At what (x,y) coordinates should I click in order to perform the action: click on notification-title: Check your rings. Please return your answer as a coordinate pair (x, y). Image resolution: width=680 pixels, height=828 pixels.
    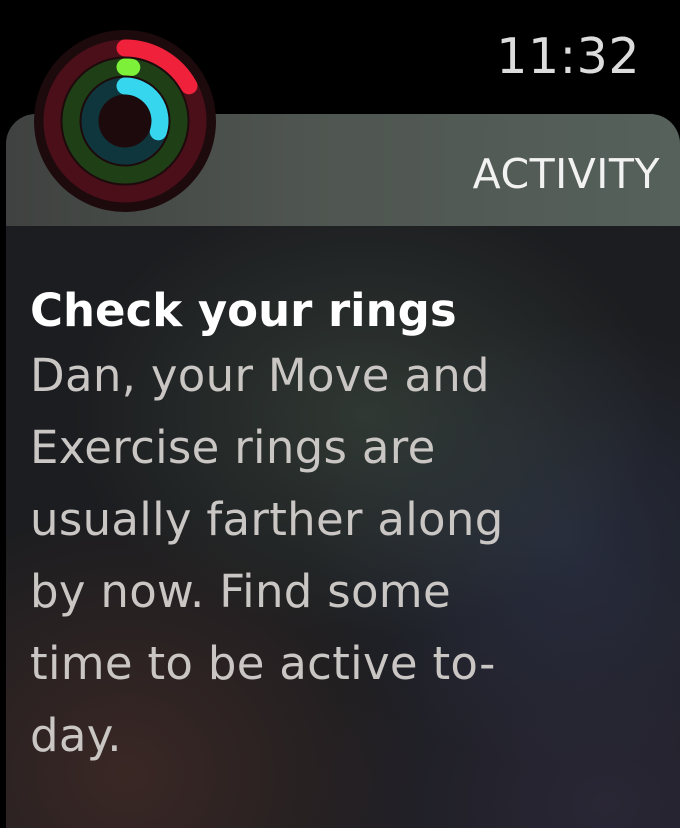
    Looking at the image, I should click on (243, 310).